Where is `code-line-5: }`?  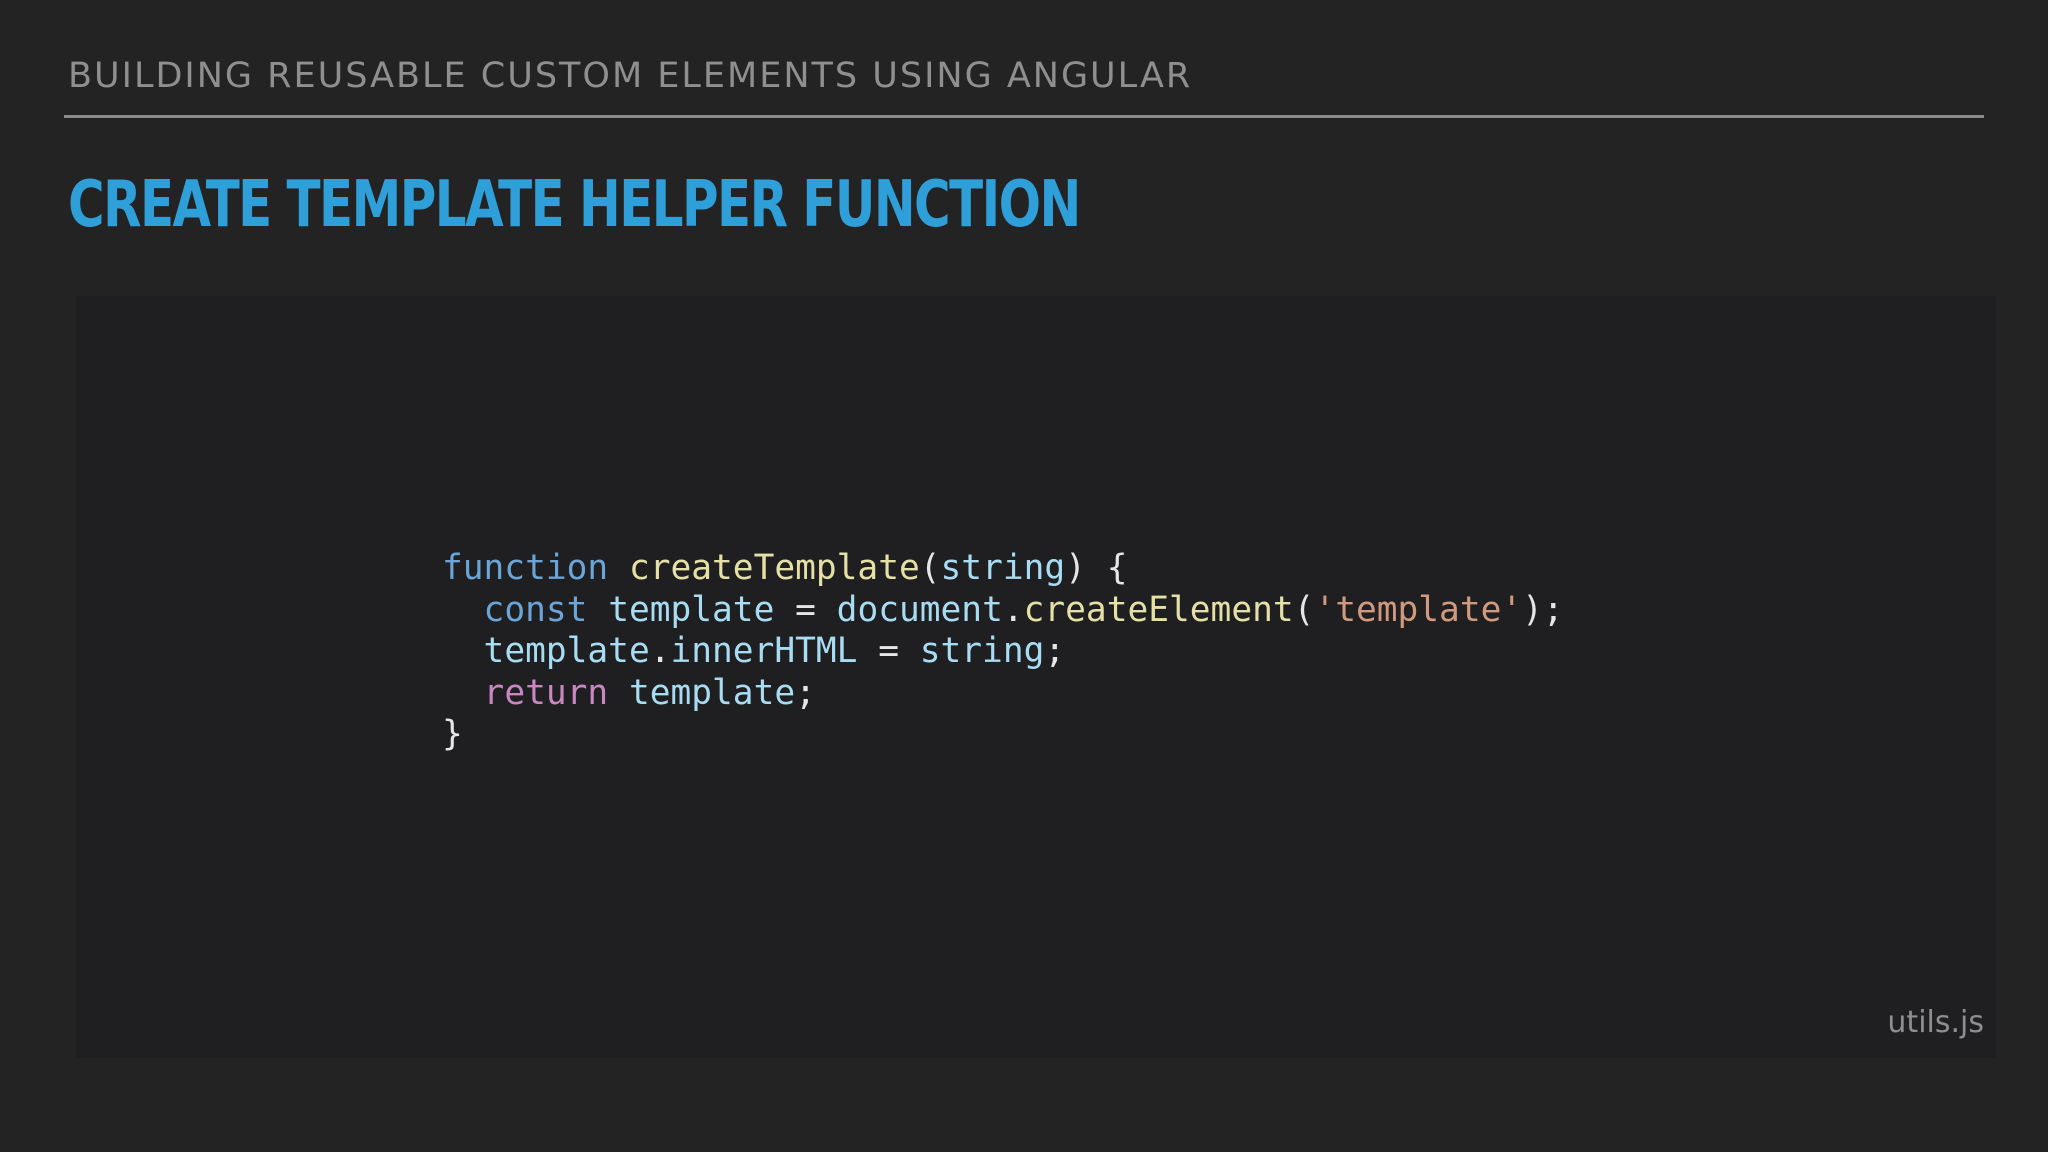 code-line-5: } is located at coordinates (1003, 735).